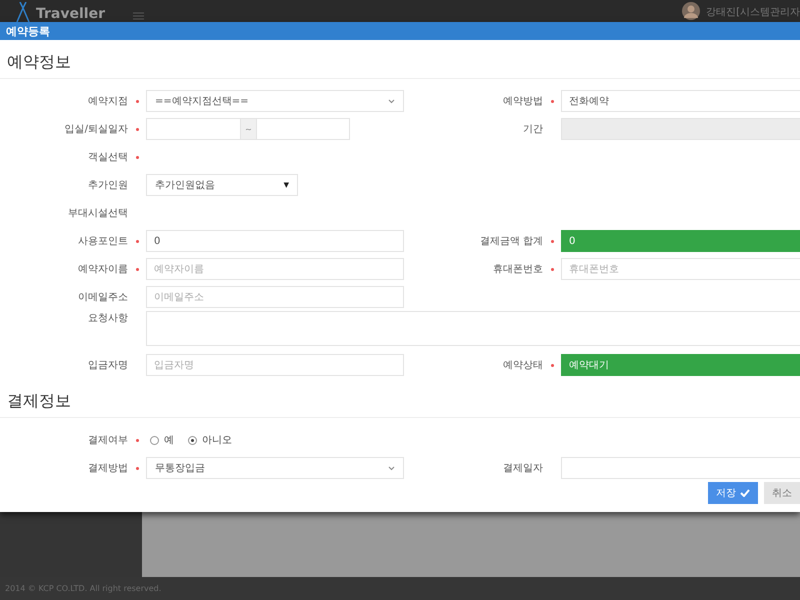 This screenshot has width=800, height=600. Describe the element at coordinates (138, 16) in the screenshot. I see `menu-icon` at that location.